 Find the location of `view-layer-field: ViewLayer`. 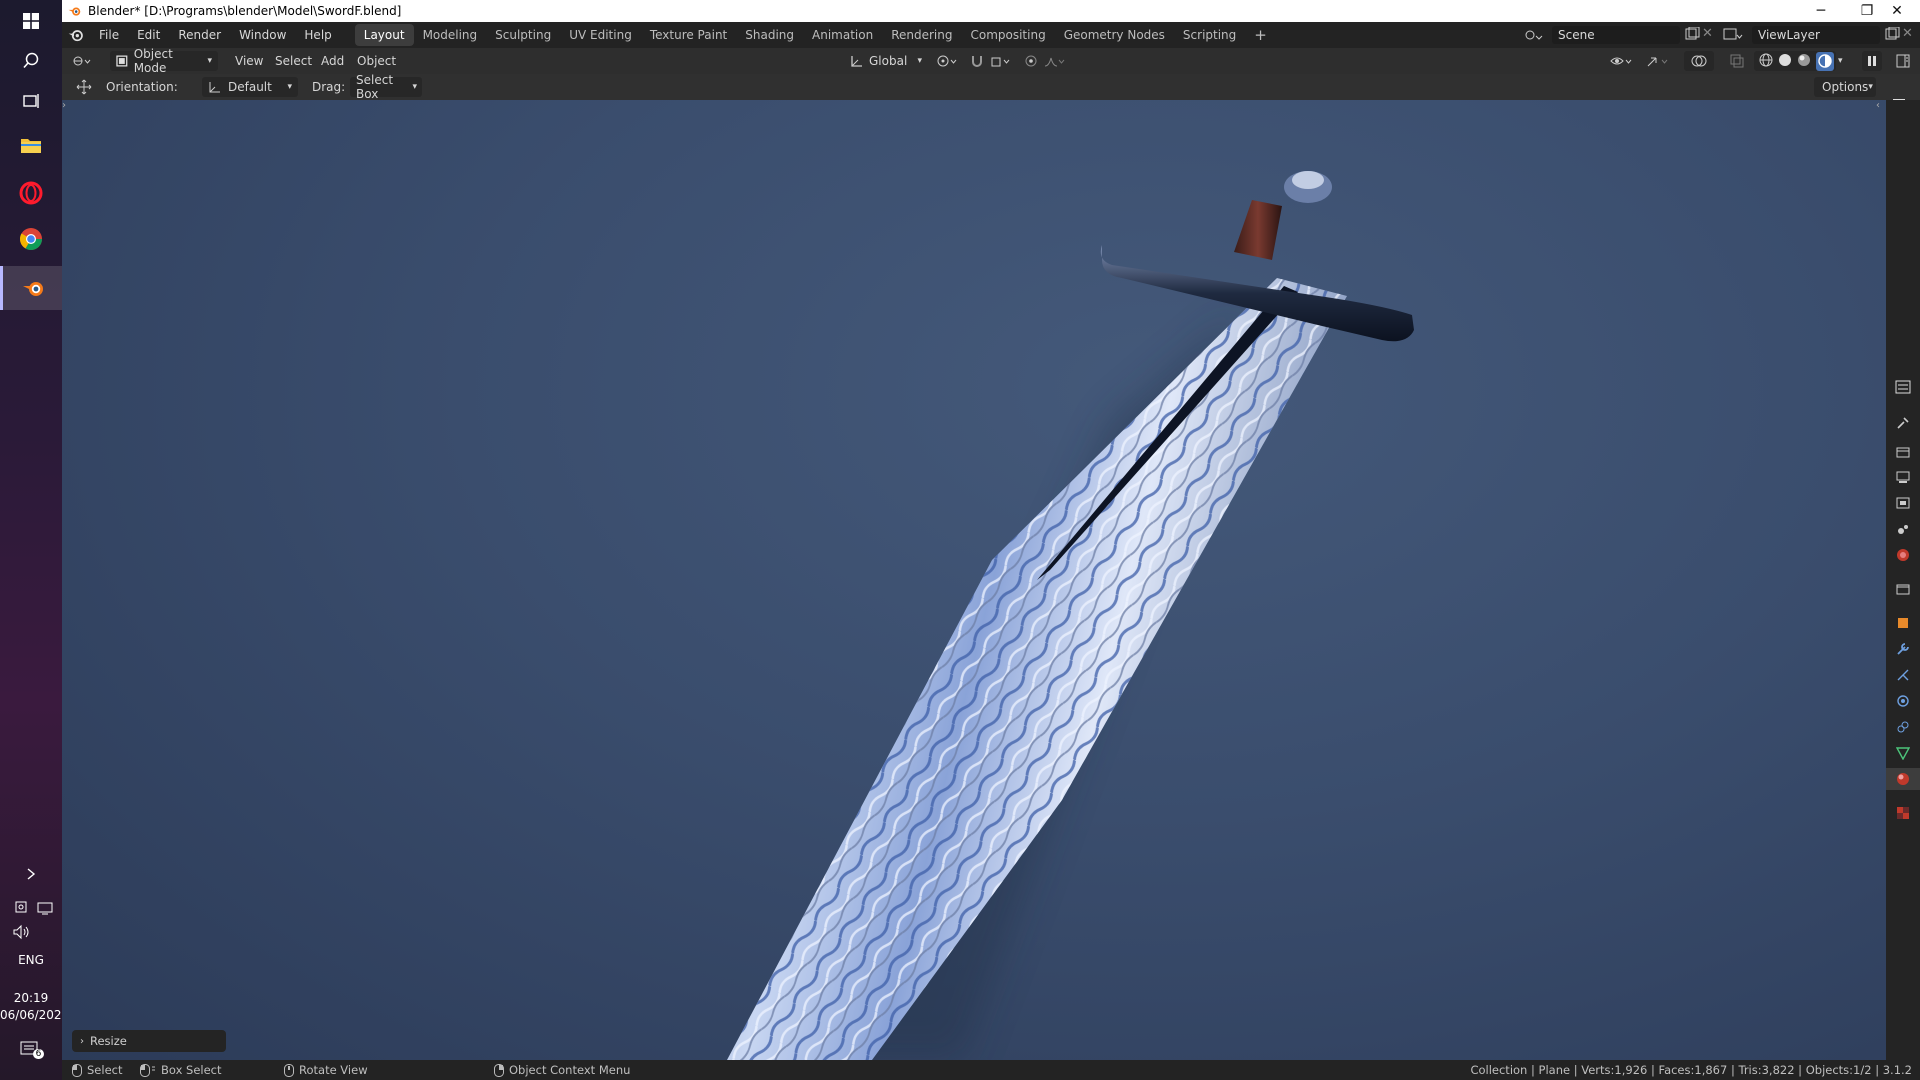

view-layer-field: ViewLayer is located at coordinates (1816, 35).